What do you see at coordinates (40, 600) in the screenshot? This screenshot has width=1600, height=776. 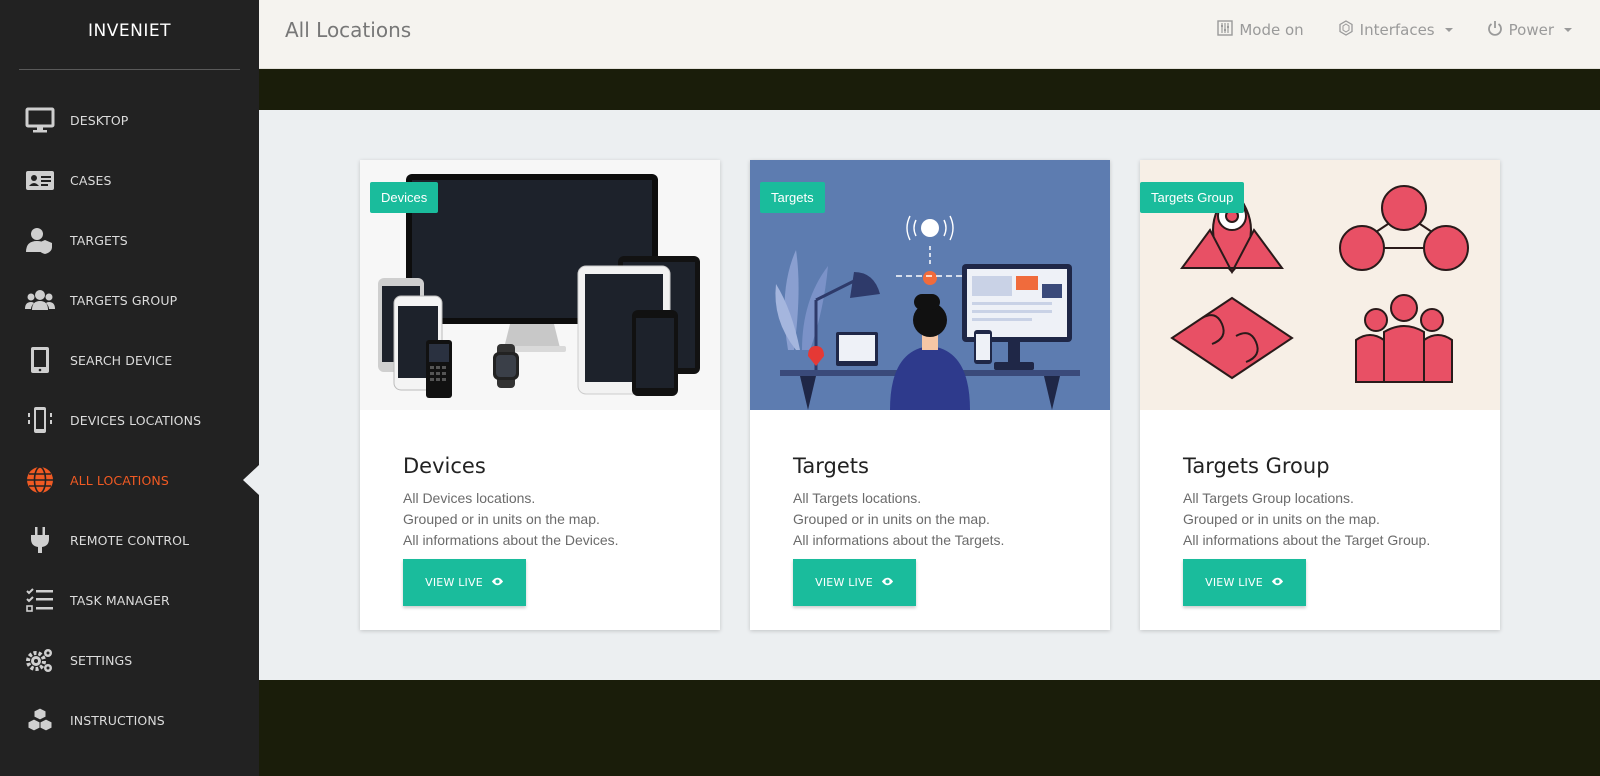 I see `tasks-icon` at bounding box center [40, 600].